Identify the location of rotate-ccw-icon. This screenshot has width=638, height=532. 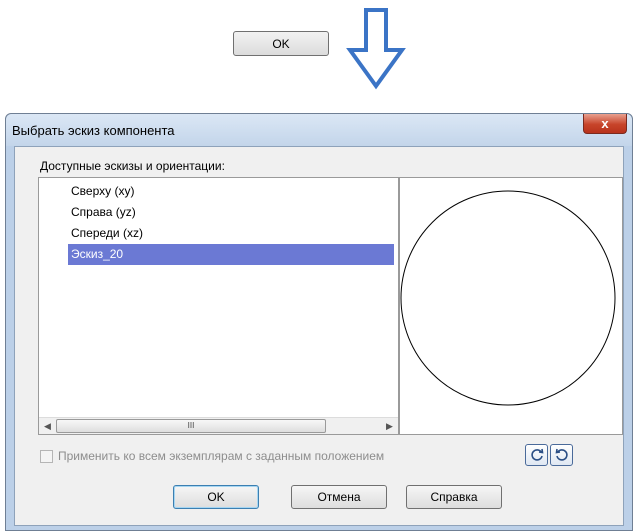
(561, 454).